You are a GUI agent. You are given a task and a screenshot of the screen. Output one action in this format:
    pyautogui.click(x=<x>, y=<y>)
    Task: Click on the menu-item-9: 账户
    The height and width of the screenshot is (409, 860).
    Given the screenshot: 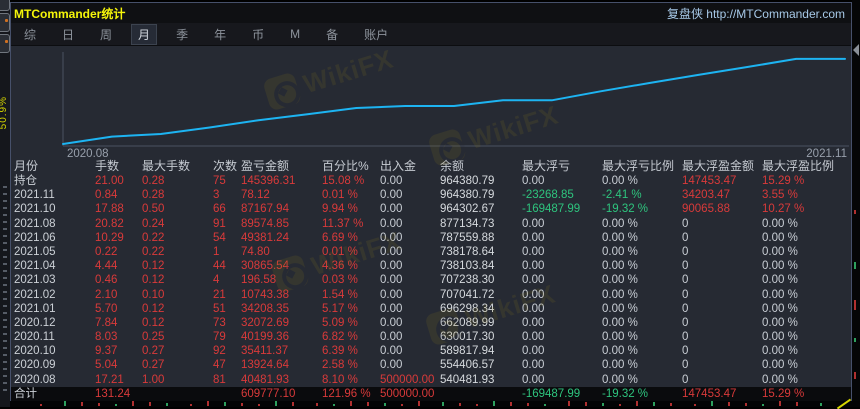 What is the action you would take?
    pyautogui.click(x=376, y=34)
    